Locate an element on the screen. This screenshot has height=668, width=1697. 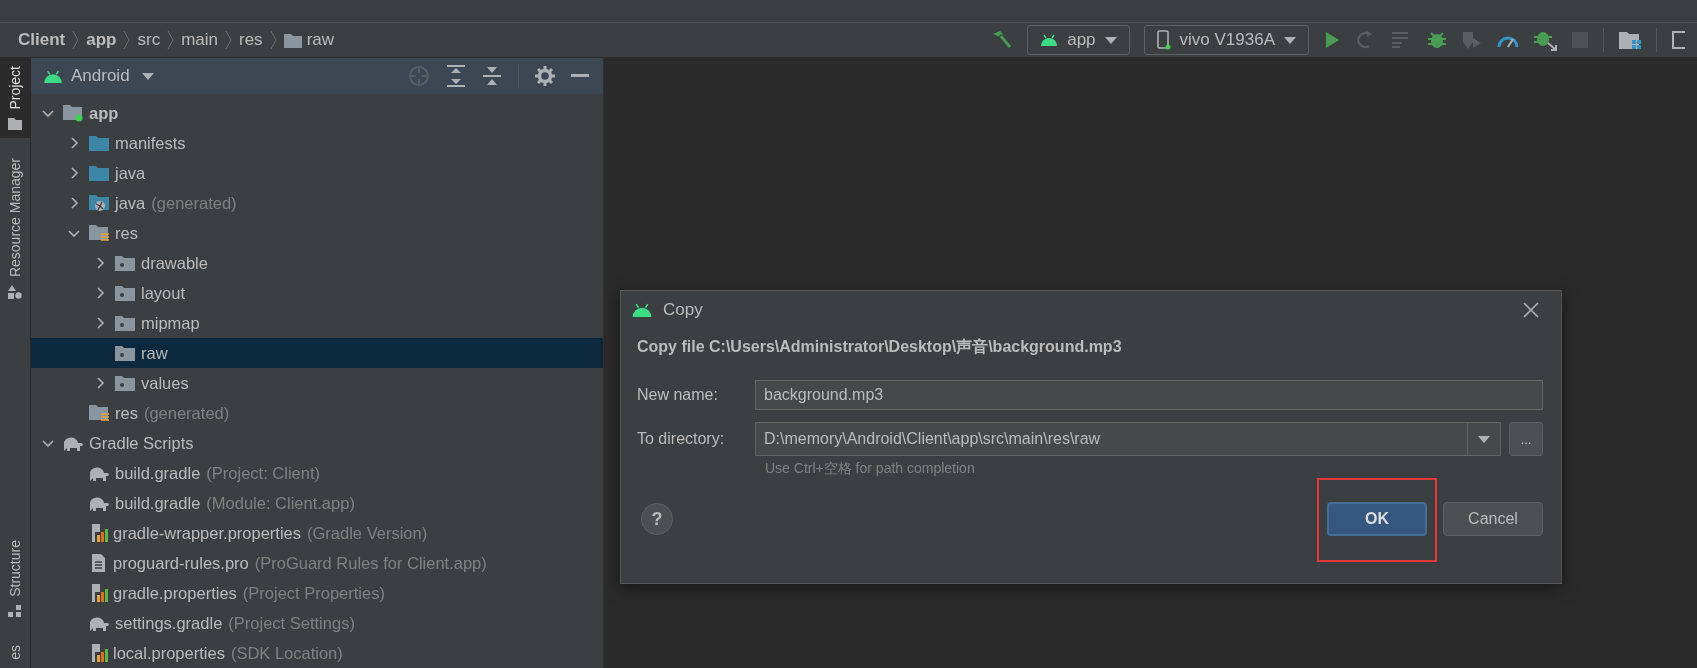
tree-item: gradle.properties (Project Properties) is located at coordinates (317, 593).